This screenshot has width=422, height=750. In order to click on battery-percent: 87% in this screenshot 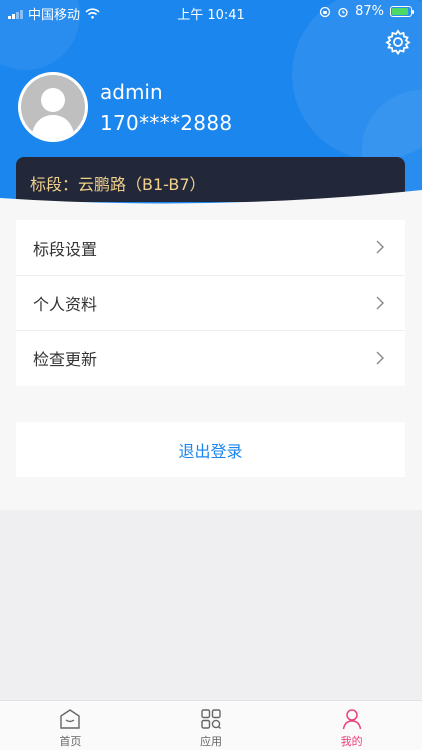, I will do `click(369, 11)`.